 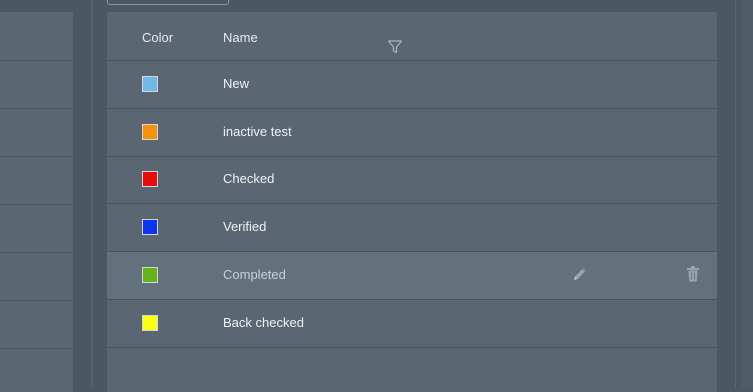 What do you see at coordinates (249, 179) in the screenshot?
I see `status-name: Checked` at bounding box center [249, 179].